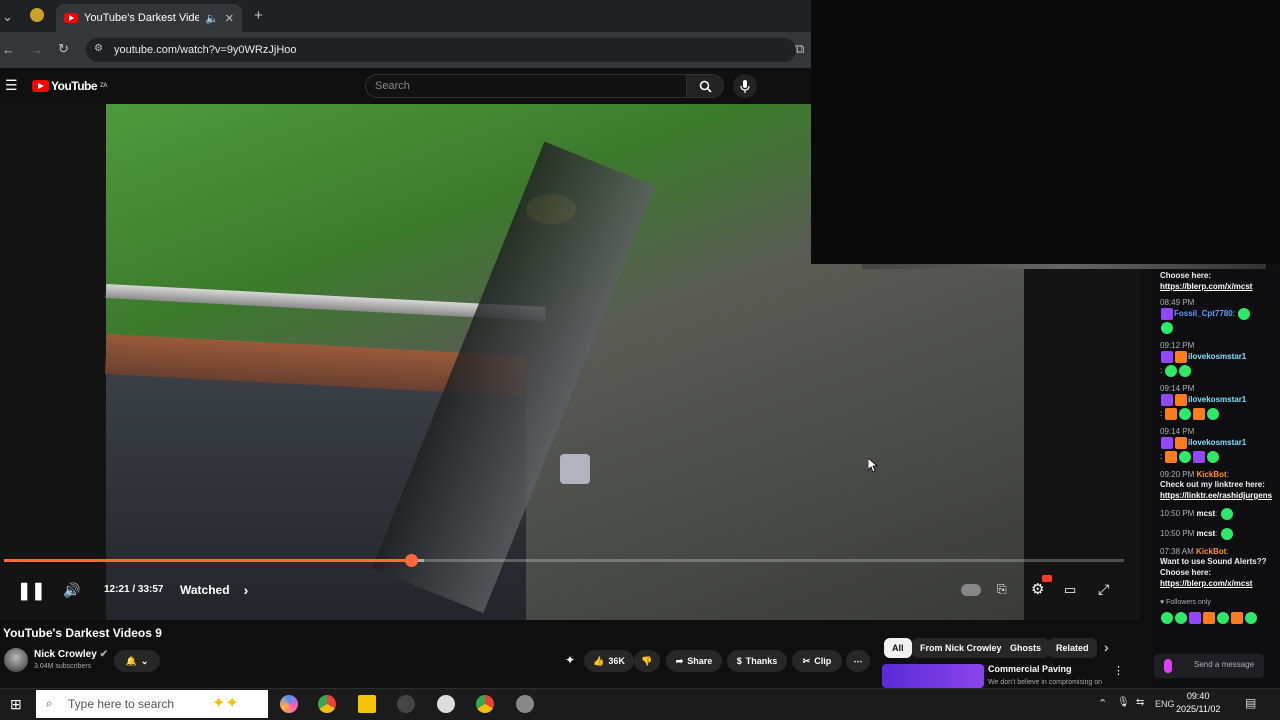 The image size is (1280, 720). What do you see at coordinates (37, 15) in the screenshot?
I see `pinned-tab-icon` at bounding box center [37, 15].